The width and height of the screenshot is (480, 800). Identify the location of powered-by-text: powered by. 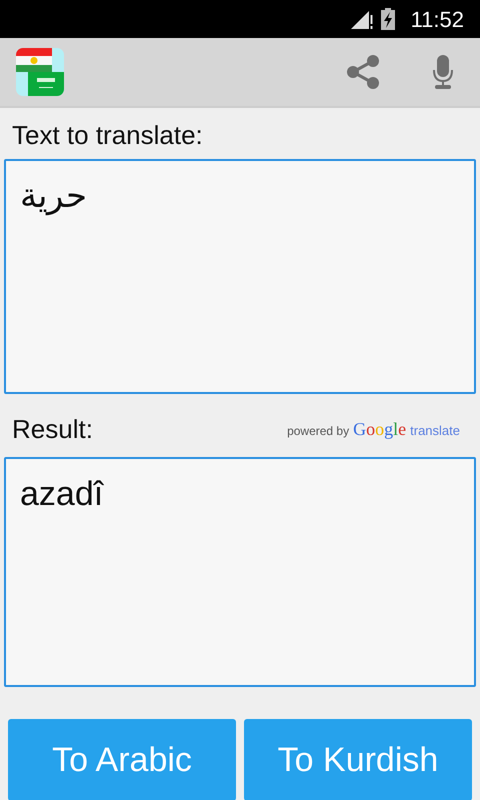
(318, 431).